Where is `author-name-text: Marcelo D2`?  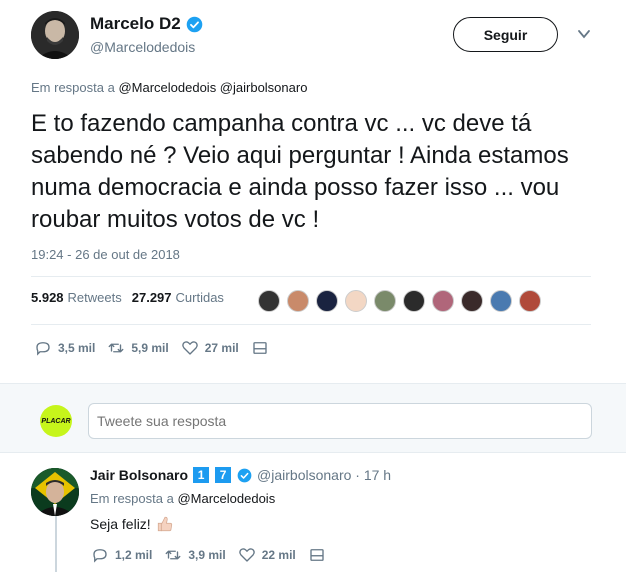 author-name-text: Marcelo D2 is located at coordinates (135, 24).